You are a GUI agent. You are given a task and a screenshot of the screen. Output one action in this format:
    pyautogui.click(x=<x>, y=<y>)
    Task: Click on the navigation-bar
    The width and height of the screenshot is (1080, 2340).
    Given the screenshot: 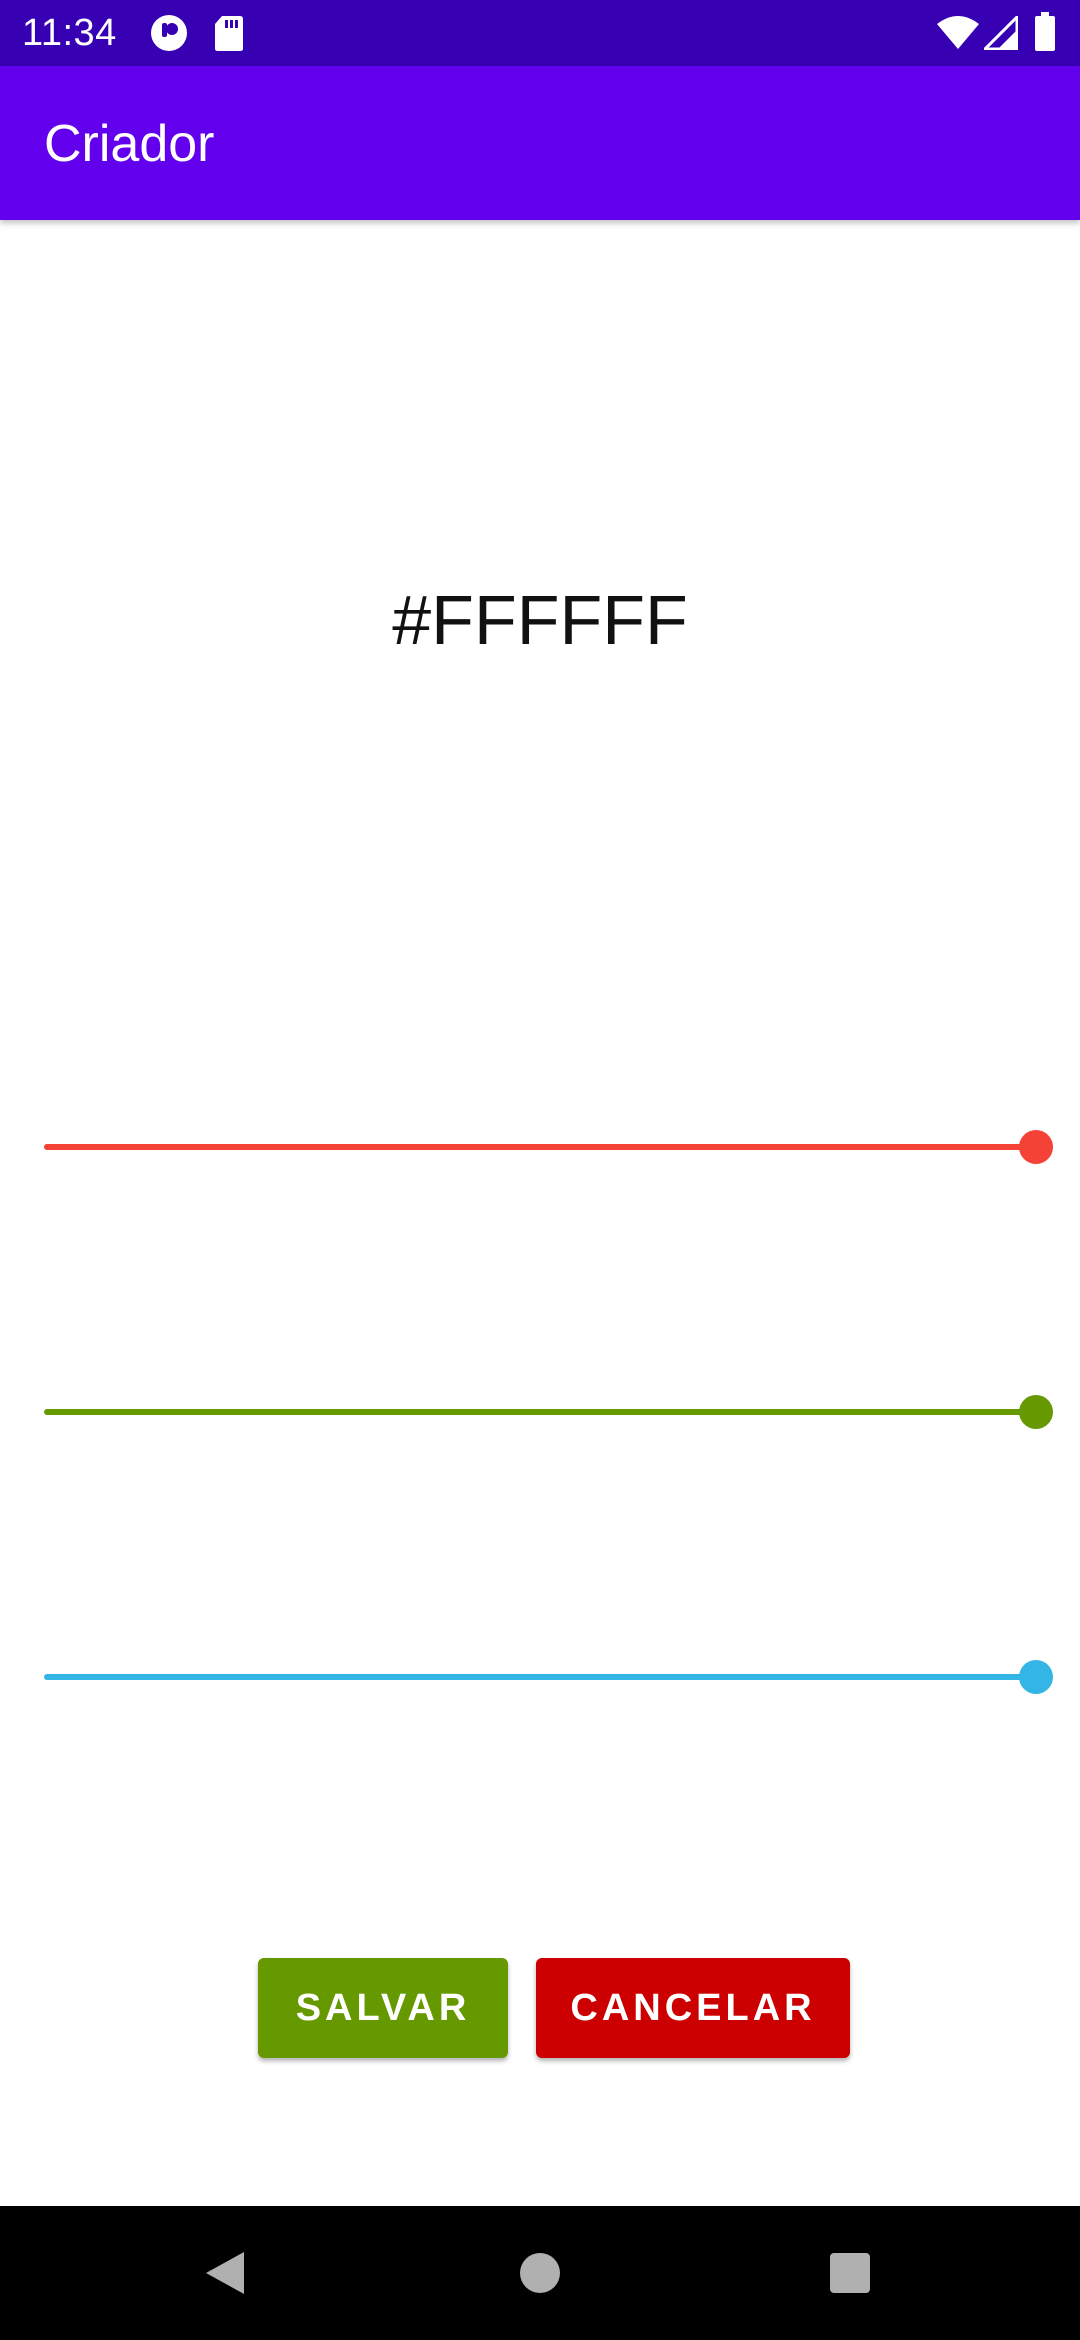 What is the action you would take?
    pyautogui.click(x=540, y=2273)
    